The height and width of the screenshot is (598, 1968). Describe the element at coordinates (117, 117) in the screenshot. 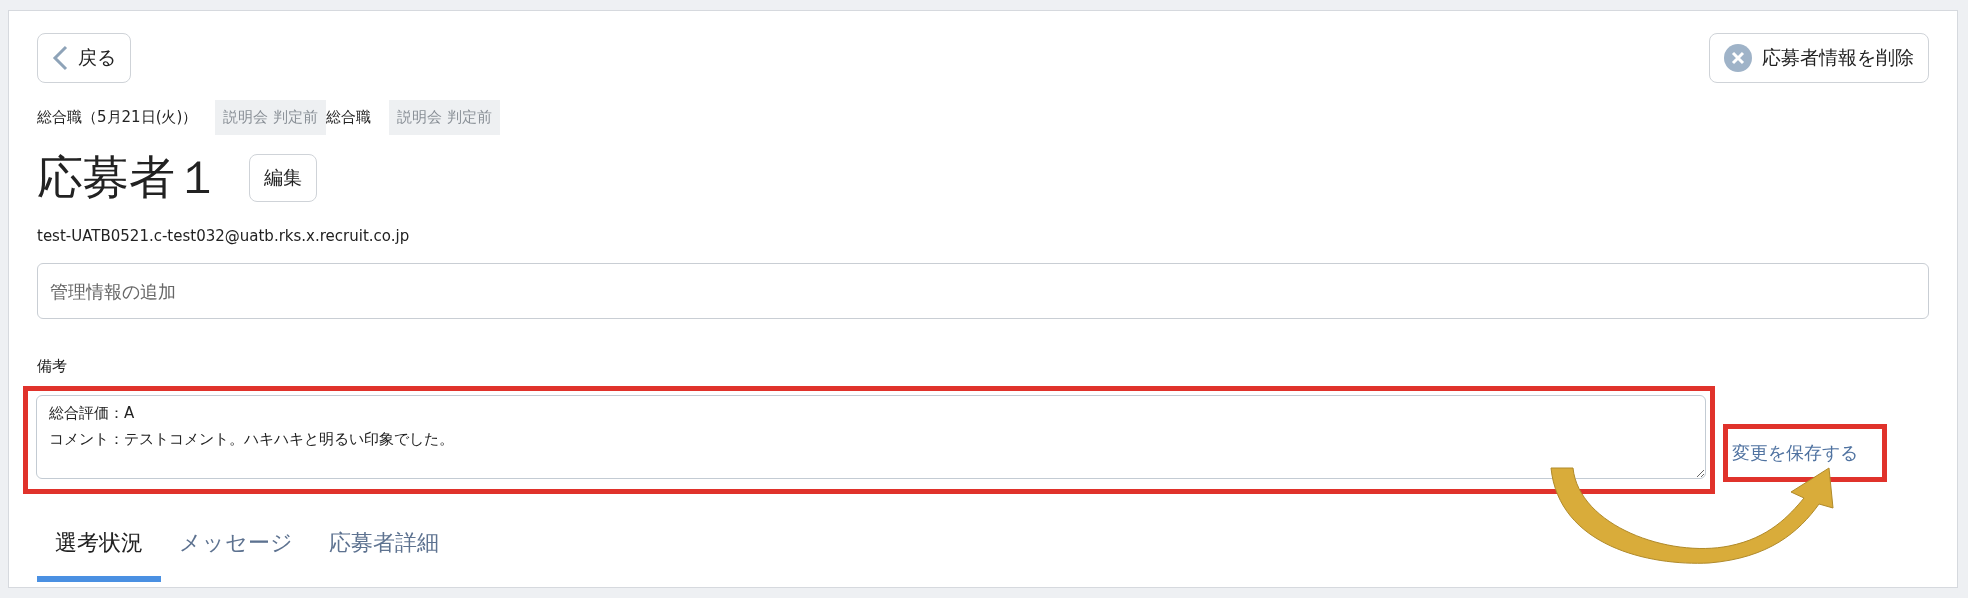

I see `job-label: 総合職（5月21日(火)）` at that location.